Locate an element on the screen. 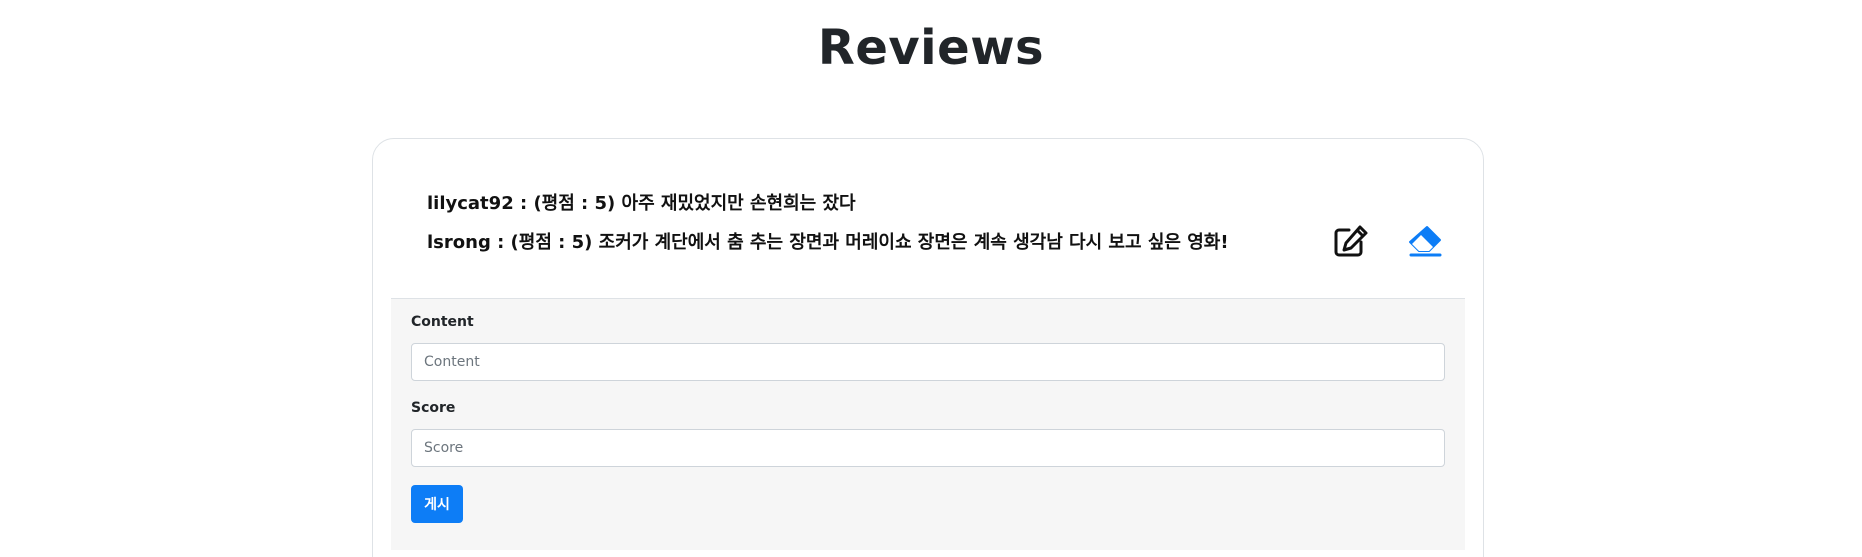 Image resolution: width=1862 pixels, height=557 pixels. score-label: Score is located at coordinates (433, 408).